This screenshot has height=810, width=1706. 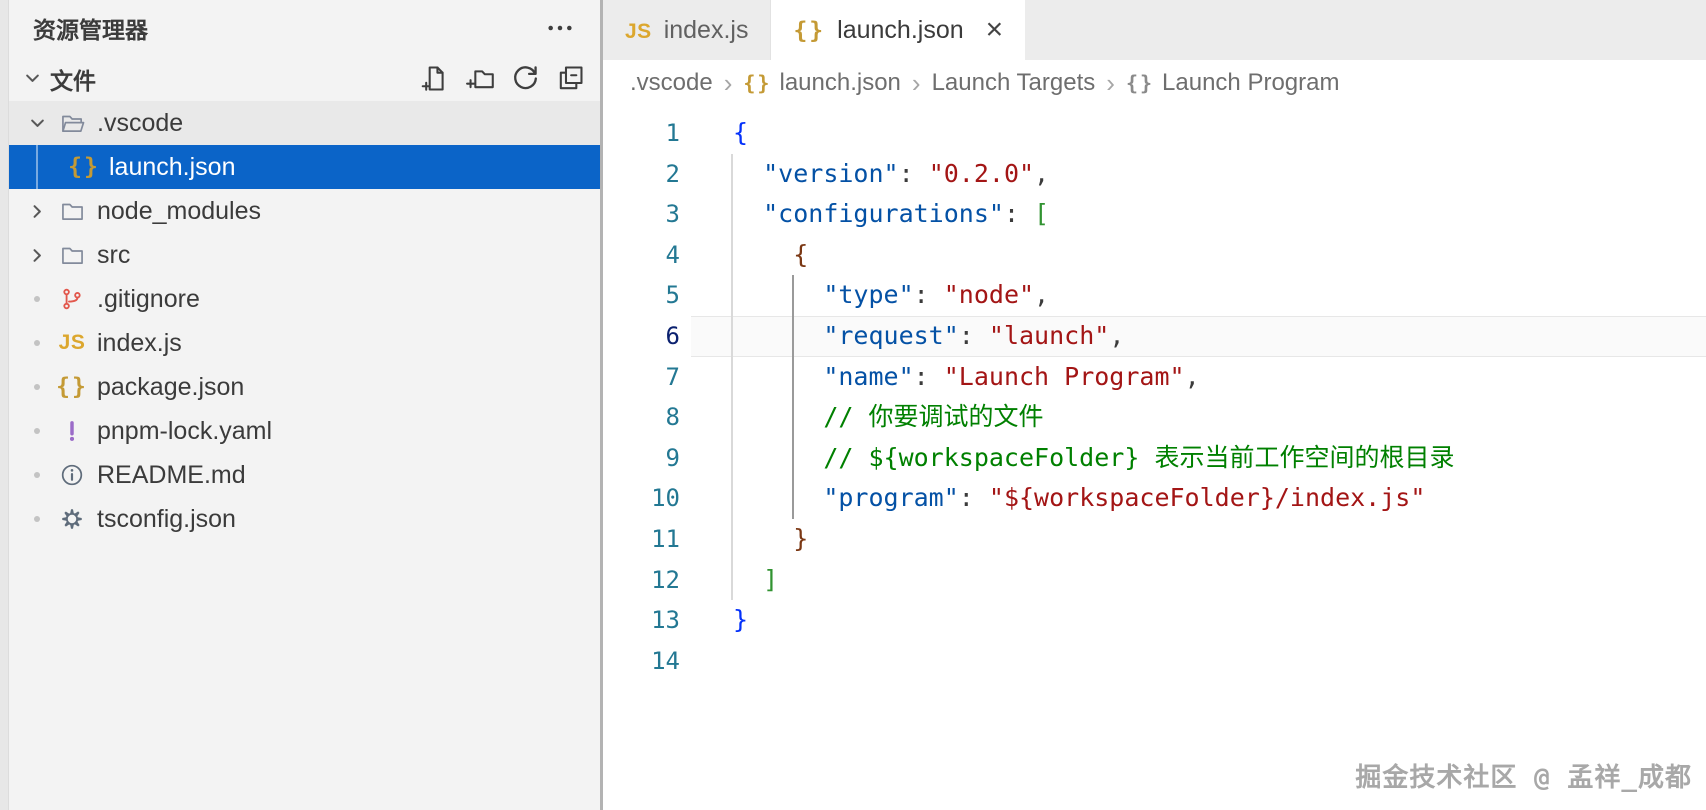 I want to click on line-number: 2, so click(x=643, y=174).